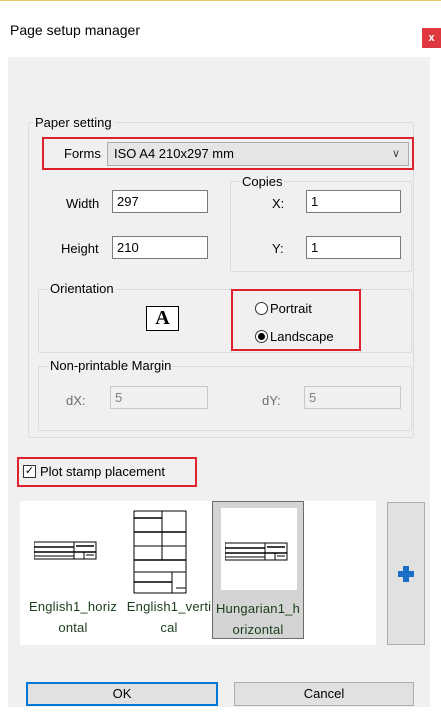 This screenshot has width=441, height=713. Describe the element at coordinates (353, 201) in the screenshot. I see `copies-x-field: 1` at that location.